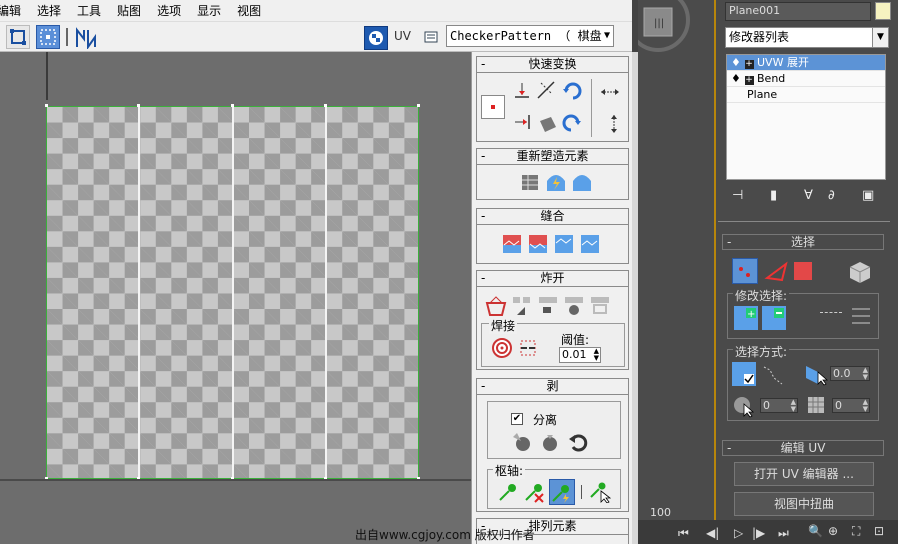  Describe the element at coordinates (600, 306) in the screenshot. I see `flatten-mapping-button` at that location.